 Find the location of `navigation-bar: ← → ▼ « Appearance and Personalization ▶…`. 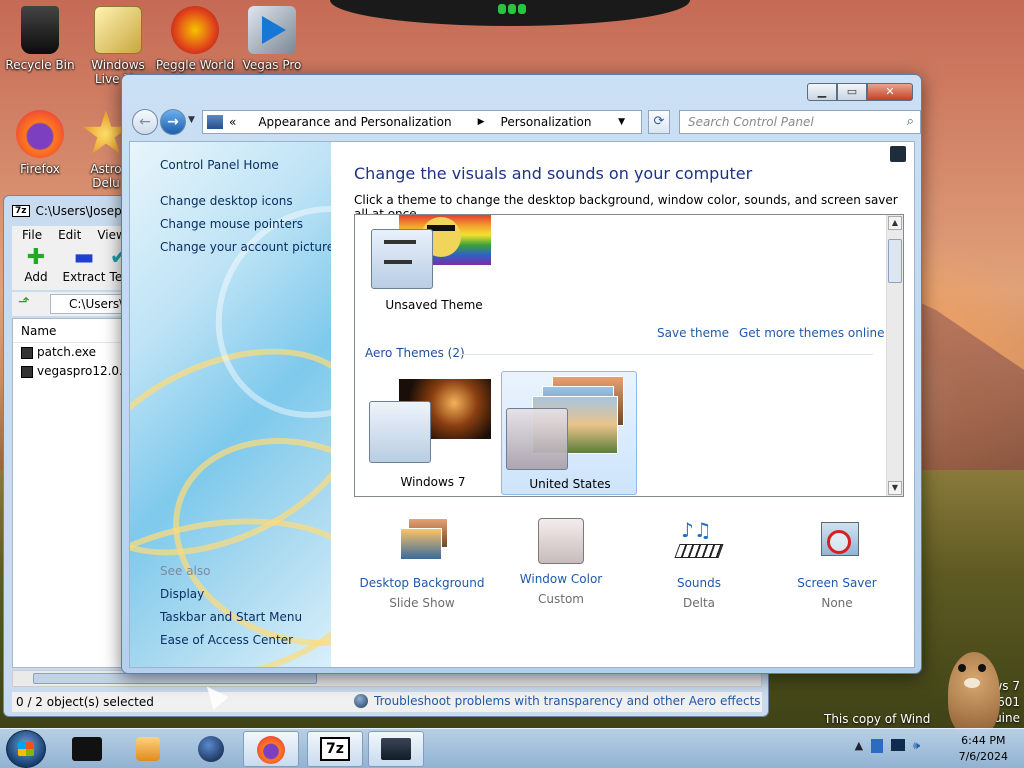

navigation-bar: ← → ▼ « Appearance and Personalization ▶… is located at coordinates (525, 122).